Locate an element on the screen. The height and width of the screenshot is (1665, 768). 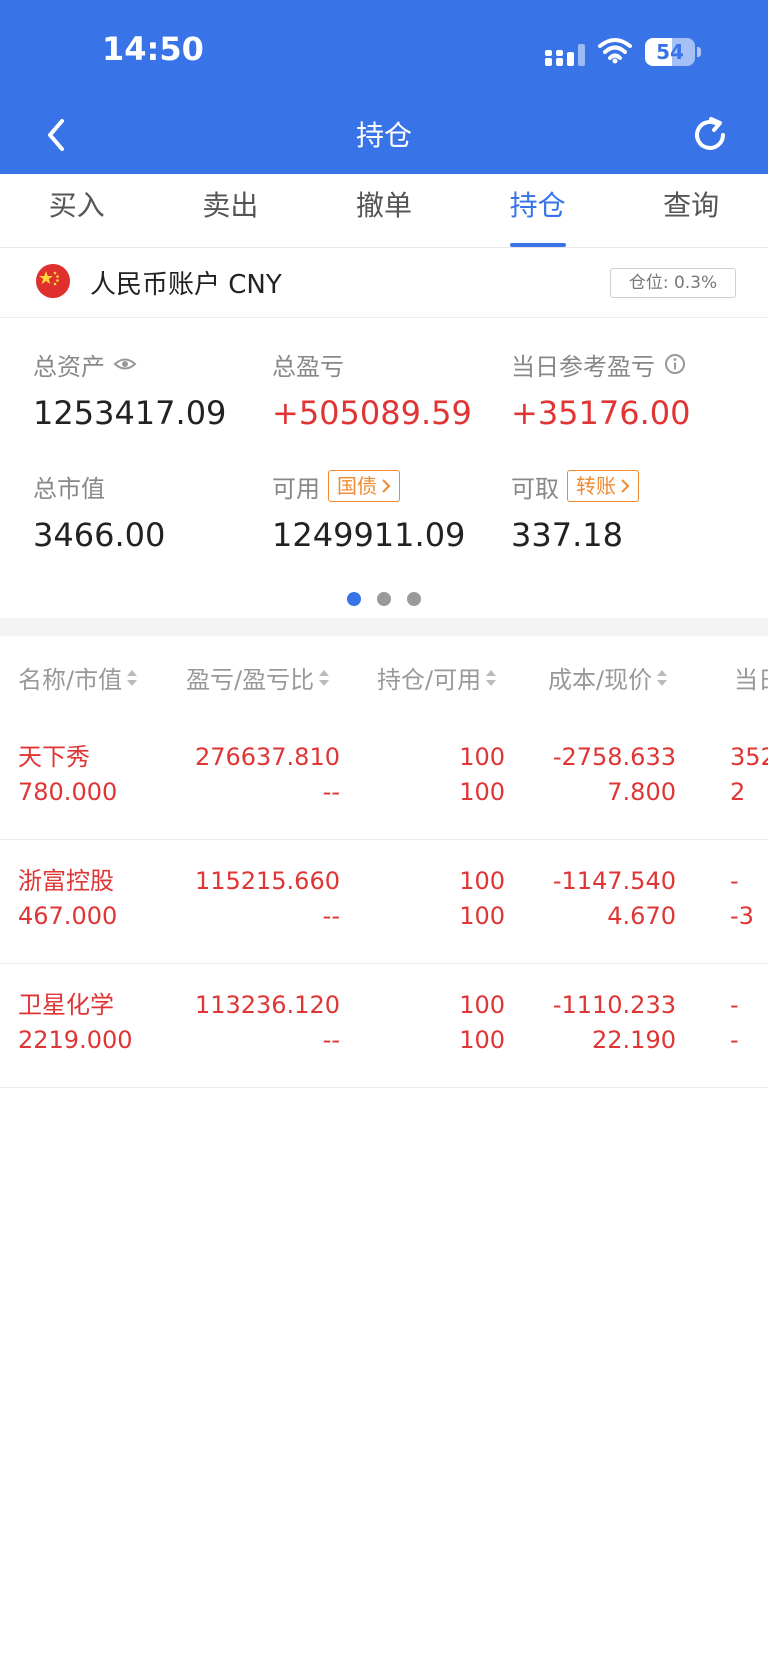
stock-daily-bottom: - is located at coordinates (734, 1040).